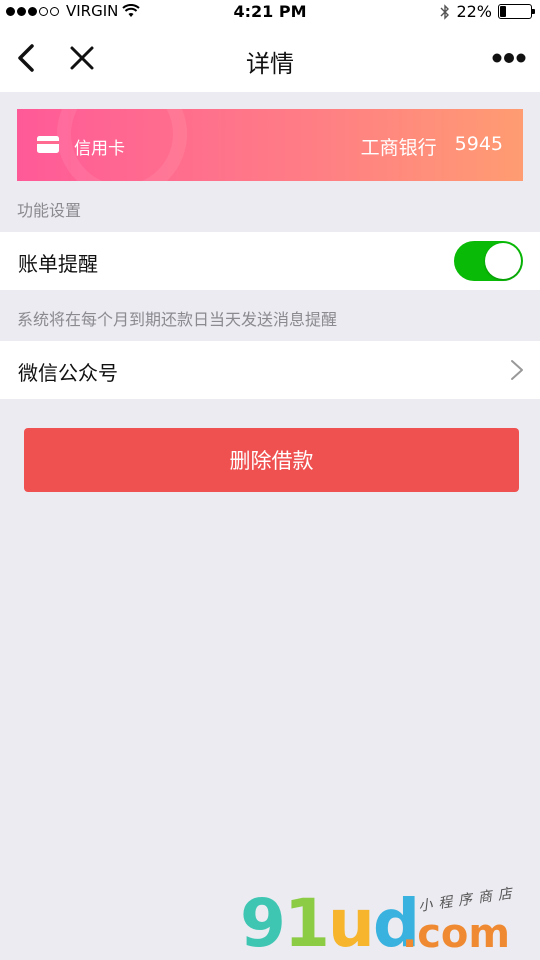  What do you see at coordinates (99, 149) in the screenshot?
I see `card-type-label: 信用卡` at bounding box center [99, 149].